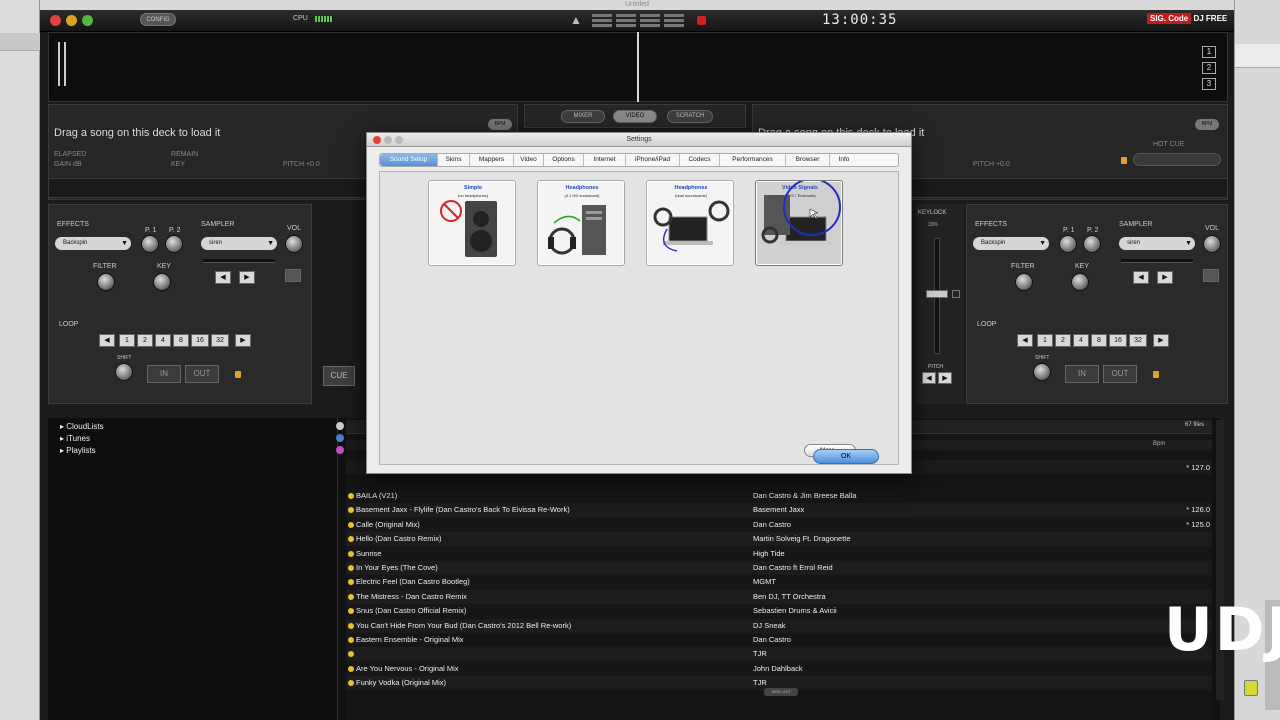 The width and height of the screenshot is (1280, 720). Describe the element at coordinates (124, 372) in the screenshot. I see `left-shift-knob` at that location.